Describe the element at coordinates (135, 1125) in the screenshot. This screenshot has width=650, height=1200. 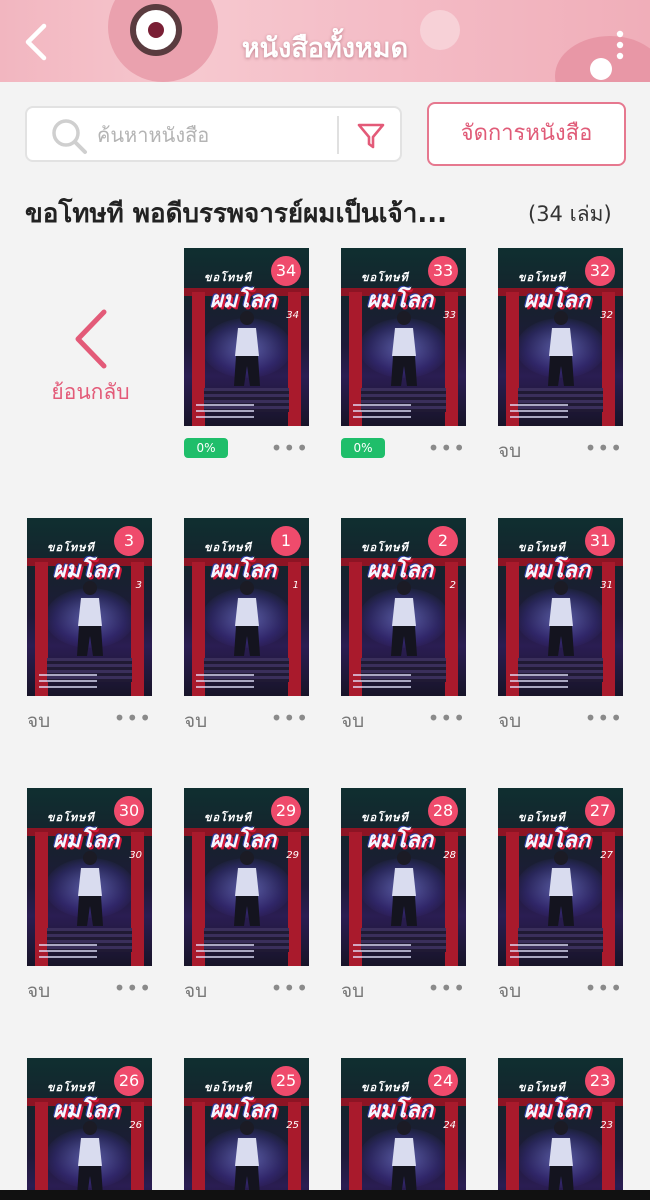
I see `cover-volume-mark: 26` at that location.